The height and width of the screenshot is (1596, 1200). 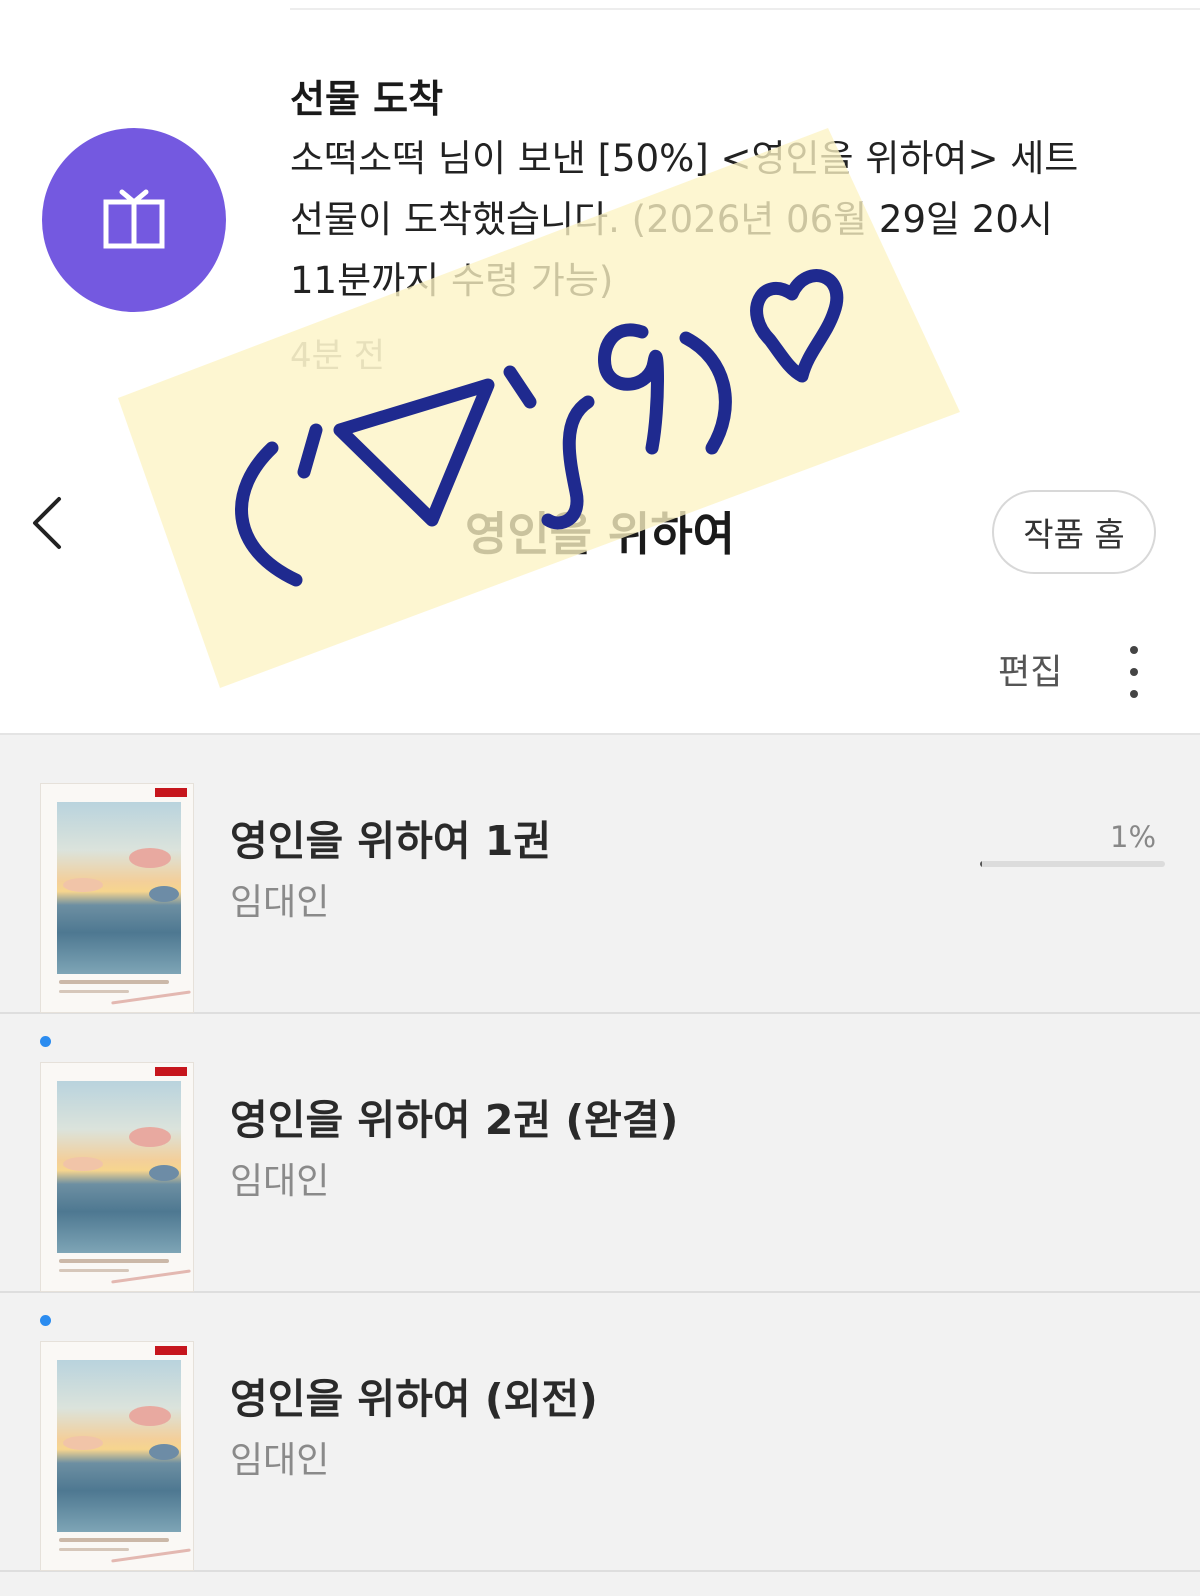 What do you see at coordinates (1133, 837) in the screenshot?
I see `reading-progress-label: 1%` at bounding box center [1133, 837].